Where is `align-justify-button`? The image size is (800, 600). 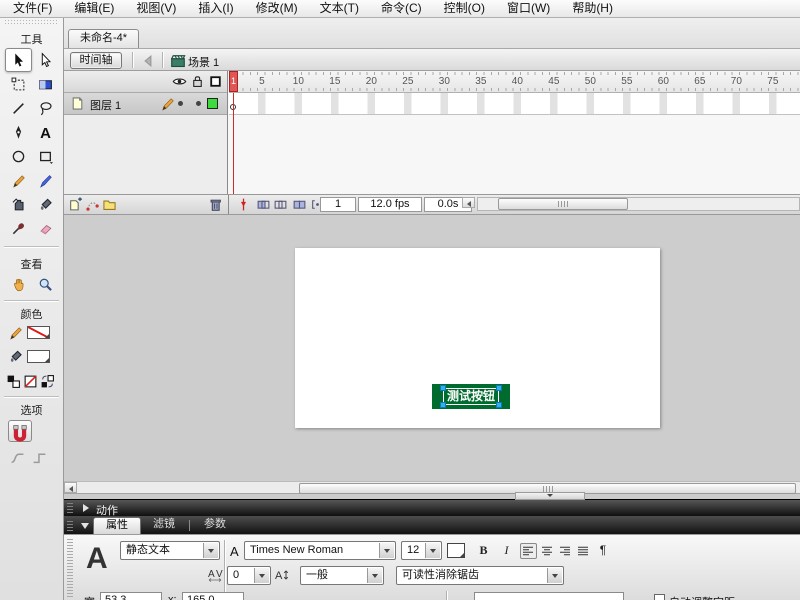 align-justify-button is located at coordinates (583, 551).